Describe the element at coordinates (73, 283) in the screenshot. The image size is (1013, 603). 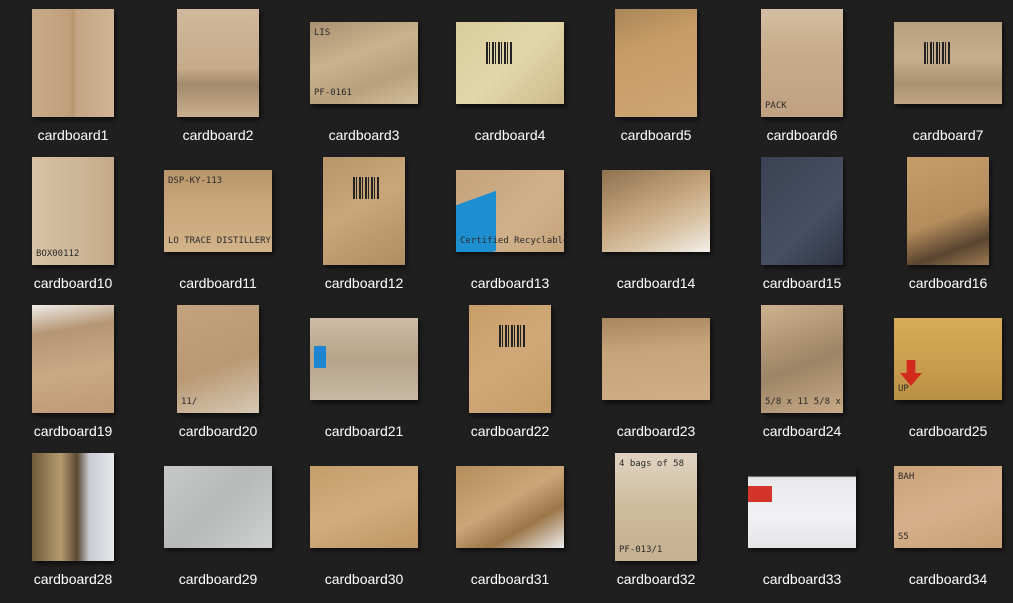
I see `file-name-label: cardboard10` at that location.